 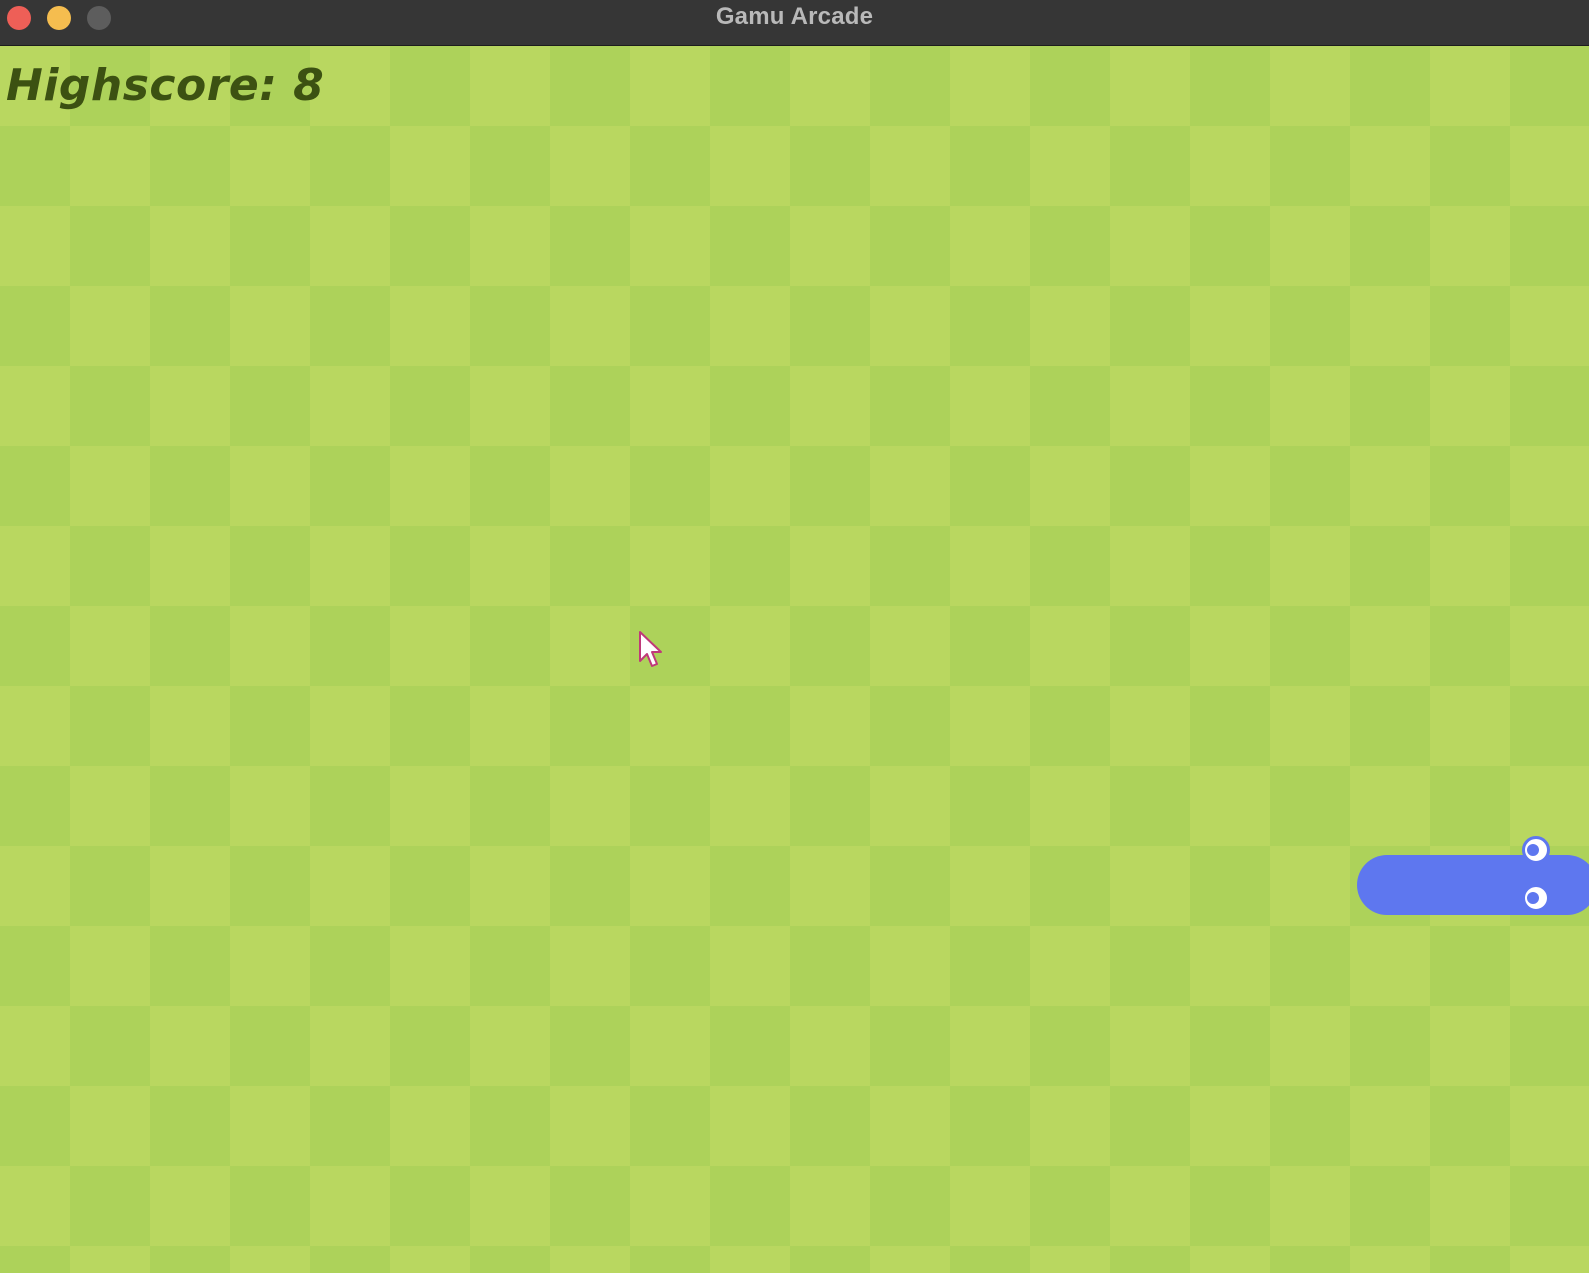 I want to click on title-bar: Gamu Arcade, so click(x=794, y=23).